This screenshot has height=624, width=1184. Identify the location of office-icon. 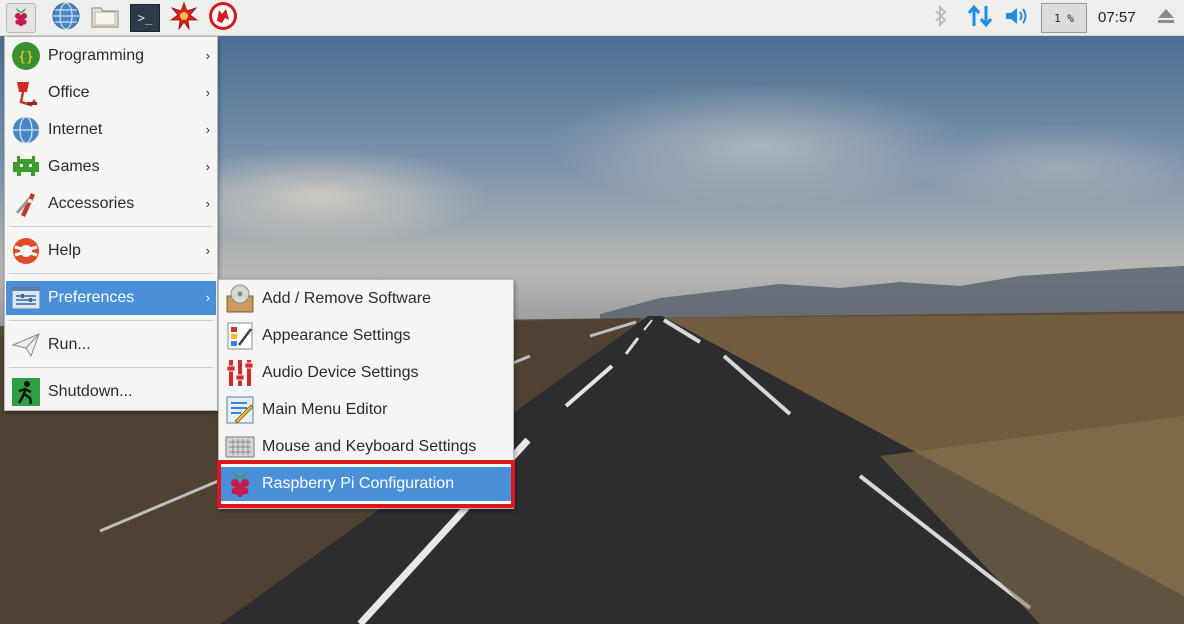
(26, 93).